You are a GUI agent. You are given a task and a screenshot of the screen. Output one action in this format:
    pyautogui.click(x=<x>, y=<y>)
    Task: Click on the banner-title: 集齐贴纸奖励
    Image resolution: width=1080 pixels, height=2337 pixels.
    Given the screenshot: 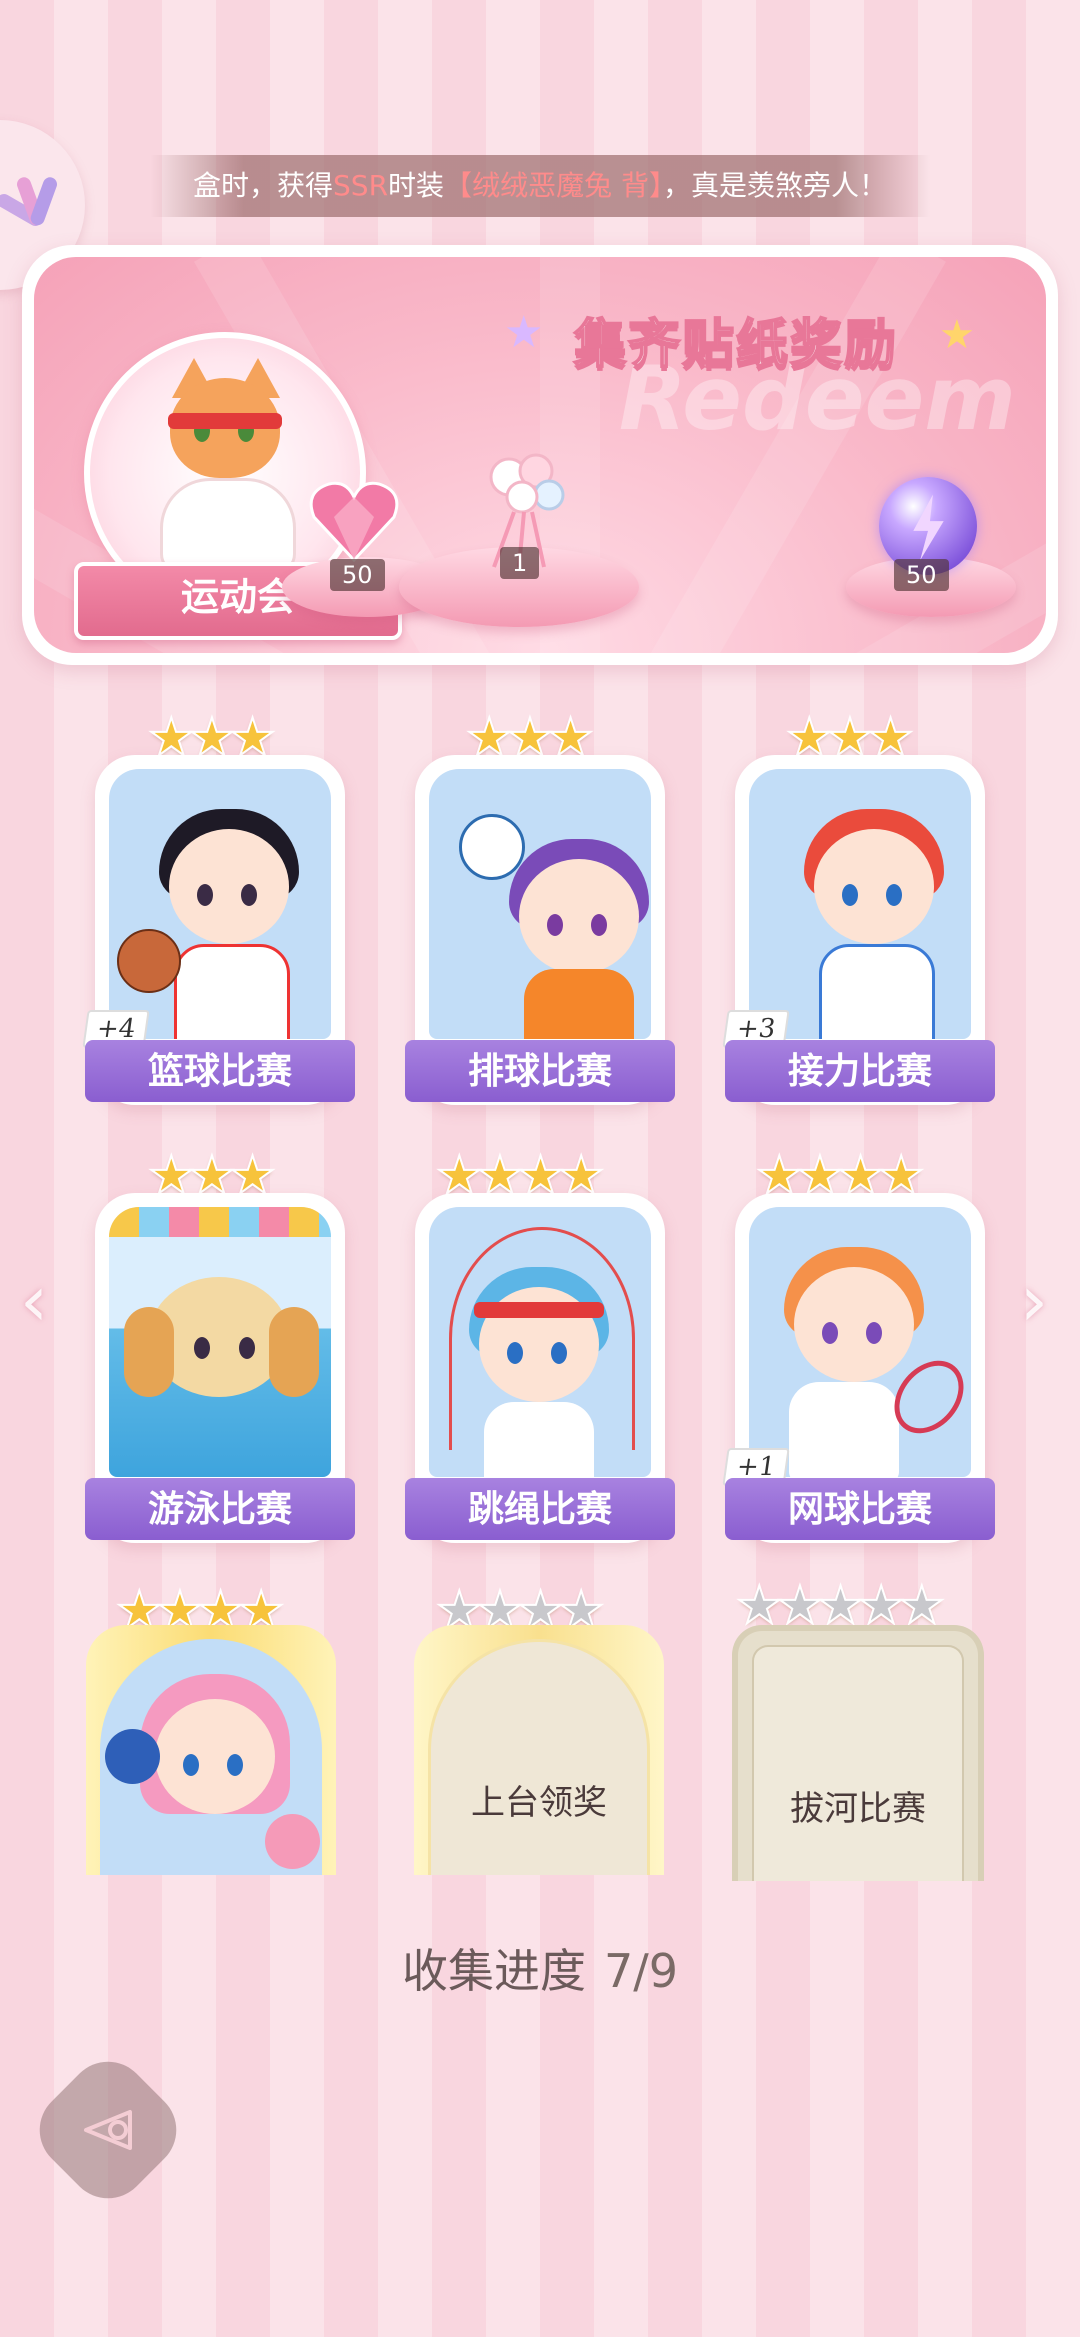 What is the action you would take?
    pyautogui.click(x=736, y=345)
    